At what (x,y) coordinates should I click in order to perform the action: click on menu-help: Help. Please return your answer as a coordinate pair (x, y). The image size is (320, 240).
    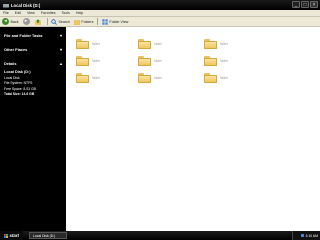
    Looking at the image, I should click on (79, 13).